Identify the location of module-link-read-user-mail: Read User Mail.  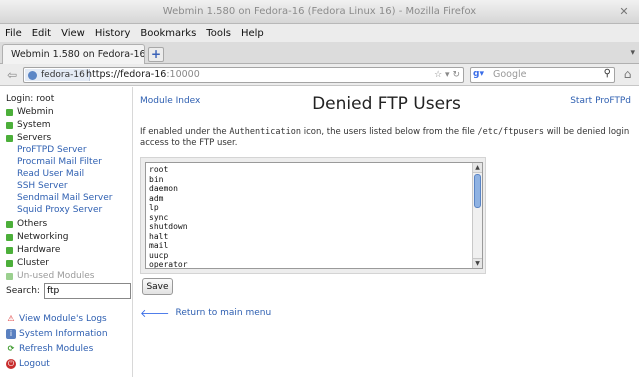
(50, 174).